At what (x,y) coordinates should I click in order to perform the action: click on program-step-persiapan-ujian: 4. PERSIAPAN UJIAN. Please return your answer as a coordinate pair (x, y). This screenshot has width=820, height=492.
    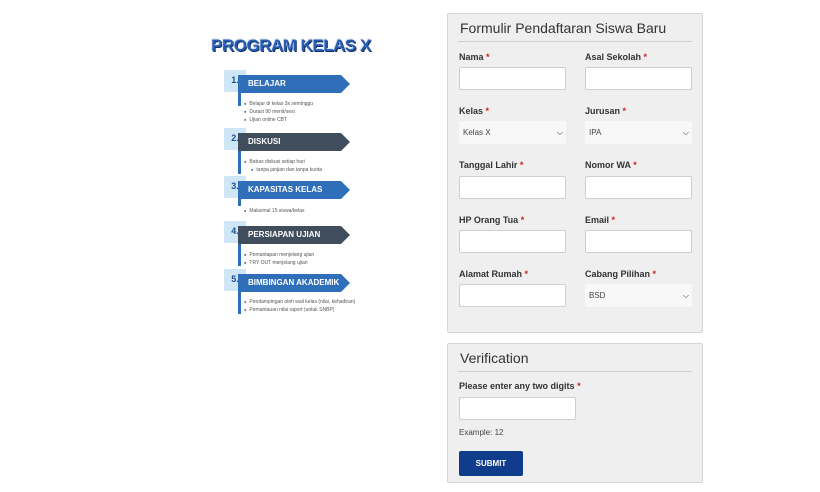
    Looking at the image, I should click on (299, 233).